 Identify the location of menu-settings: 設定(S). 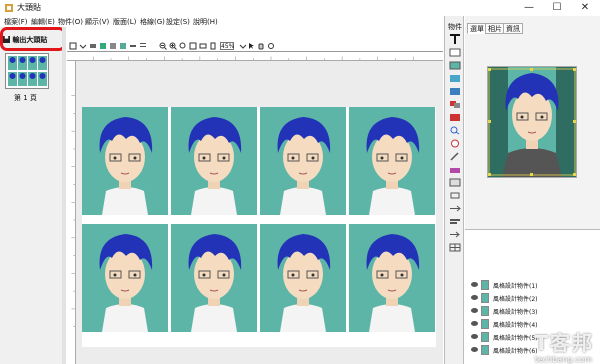
(178, 22).